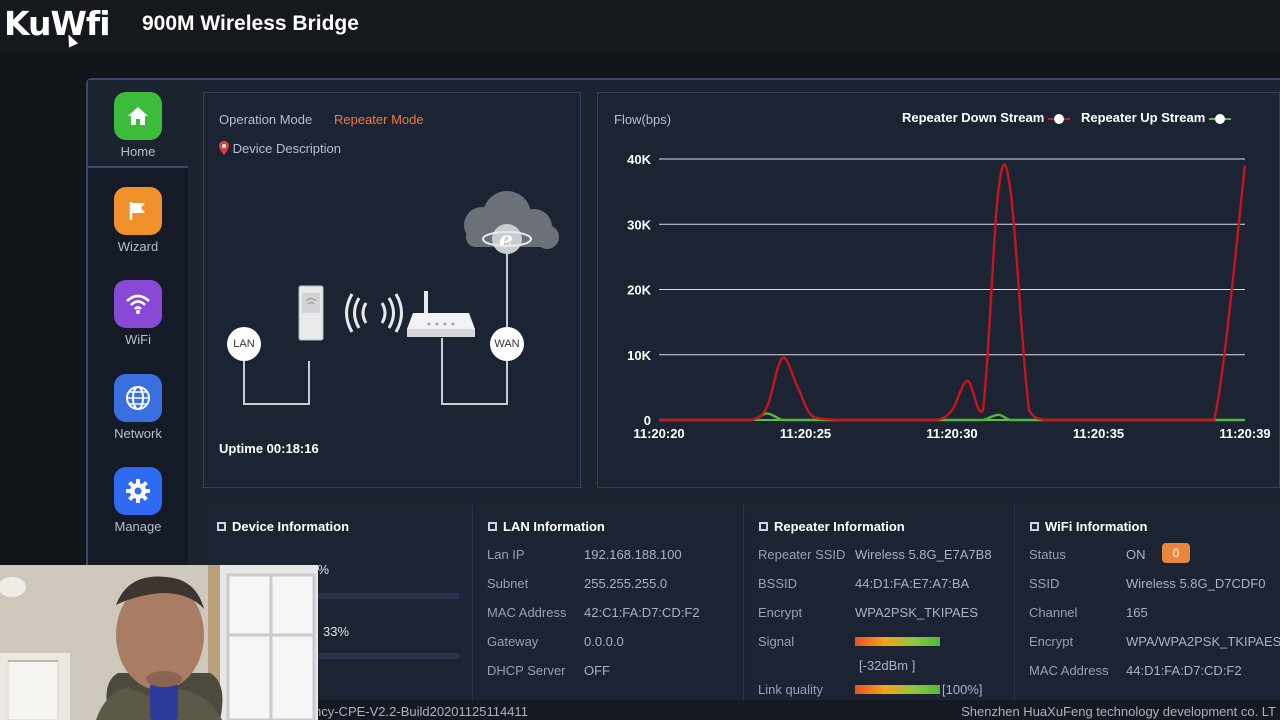  What do you see at coordinates (923, 554) in the screenshot?
I see `repeater-ssid-value: Wireless 5.8G_E7A7B8` at bounding box center [923, 554].